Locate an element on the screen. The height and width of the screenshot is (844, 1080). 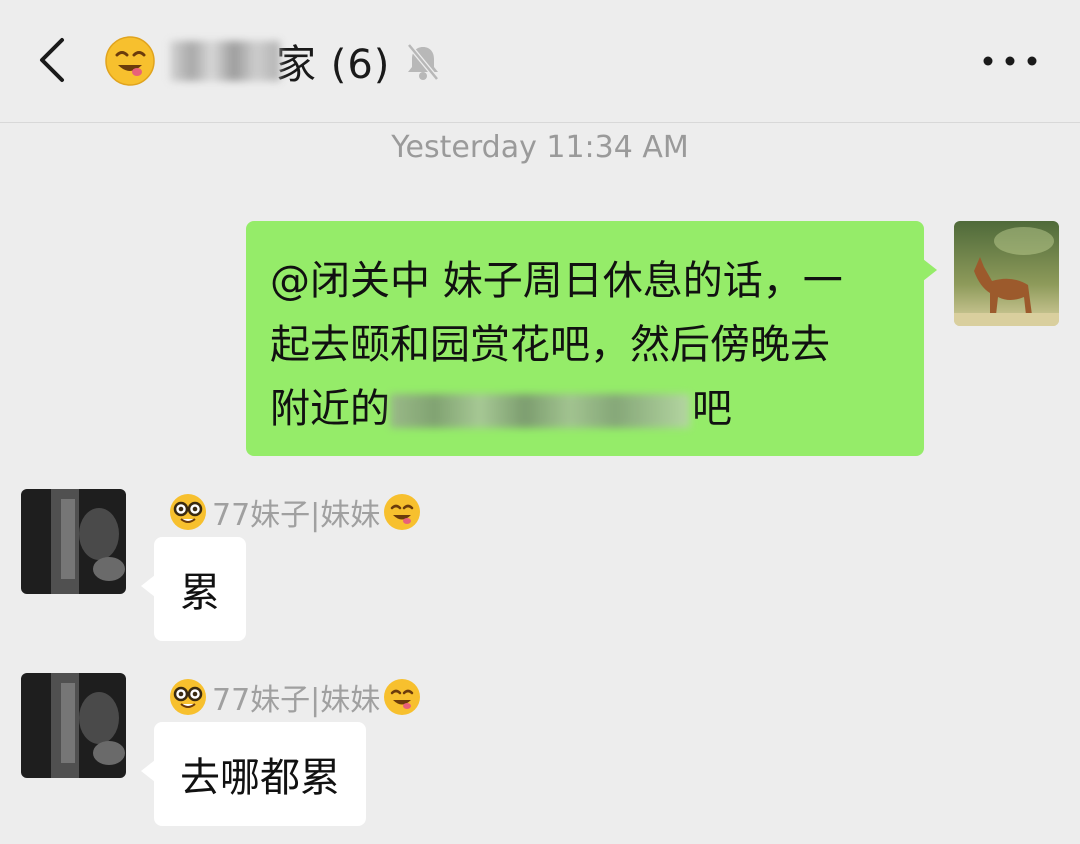
incoming-message-bubble: 去哪都累 is located at coordinates (253, 774).